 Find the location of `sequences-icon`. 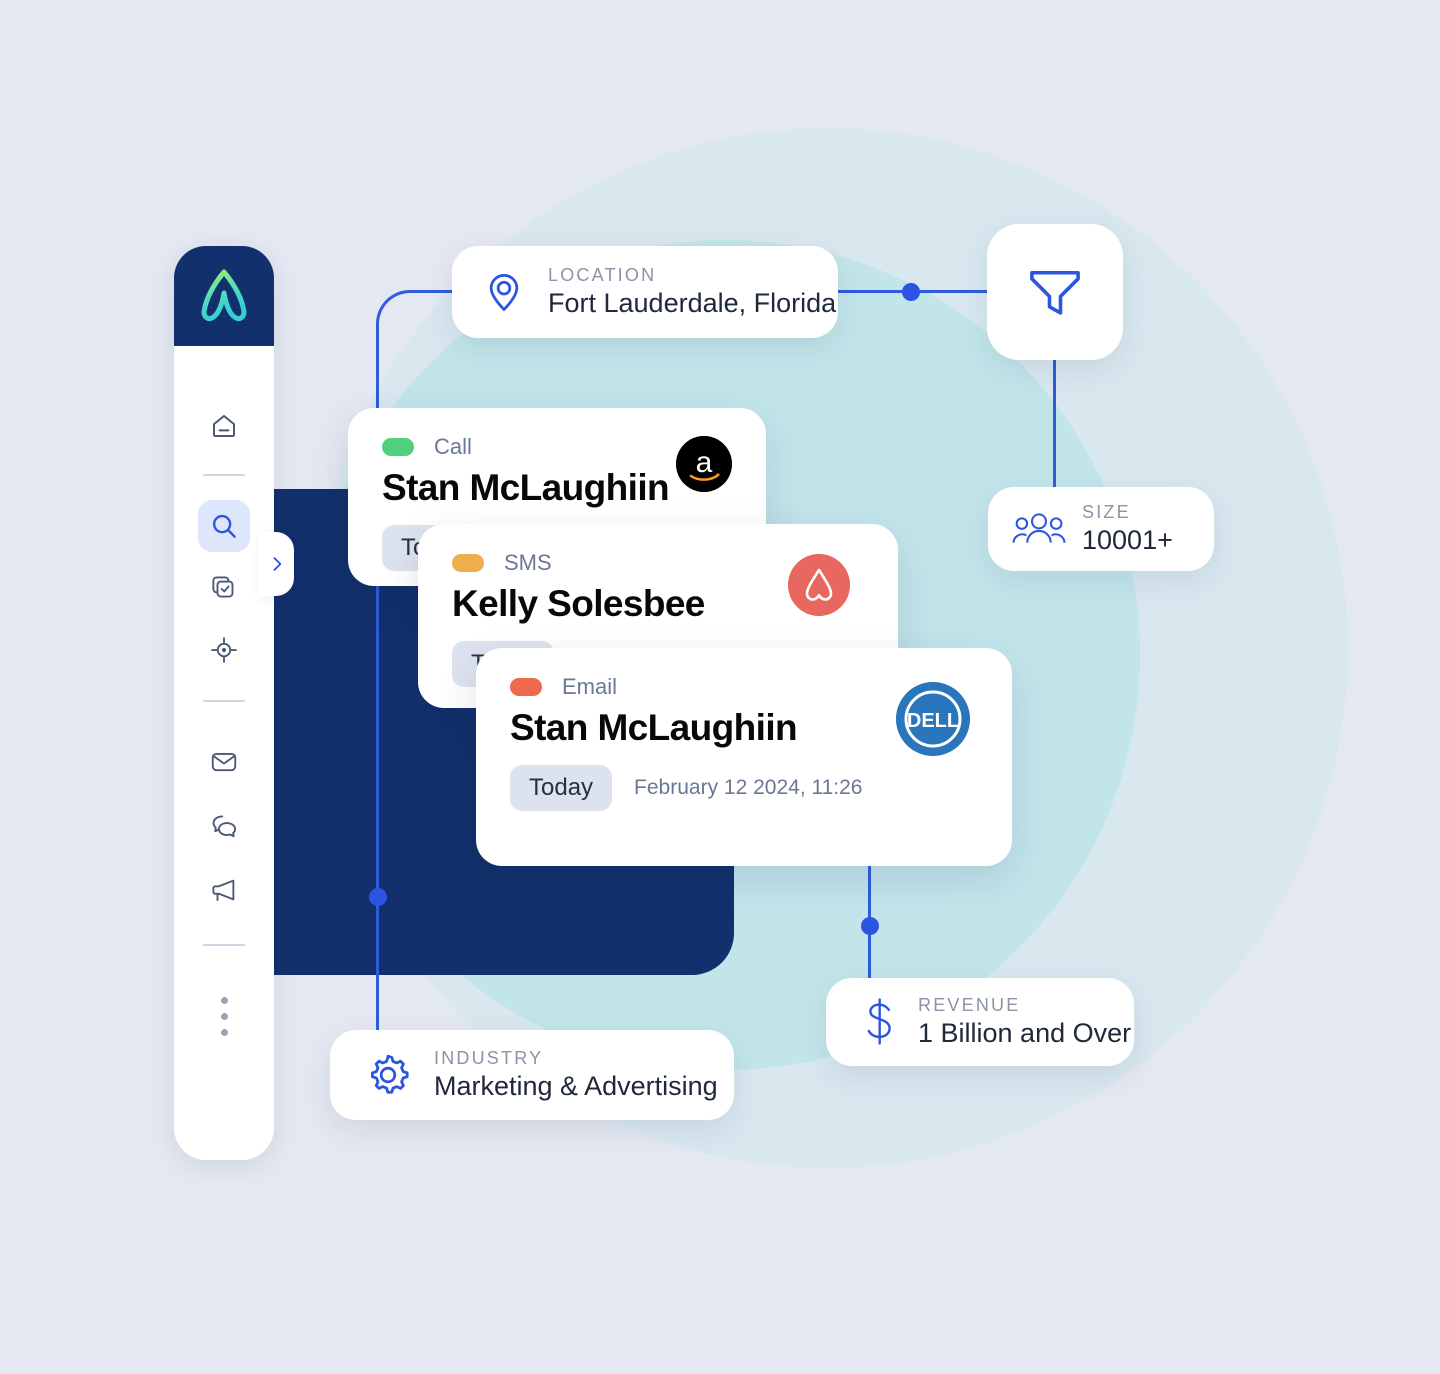

sequences-icon is located at coordinates (223, 587).